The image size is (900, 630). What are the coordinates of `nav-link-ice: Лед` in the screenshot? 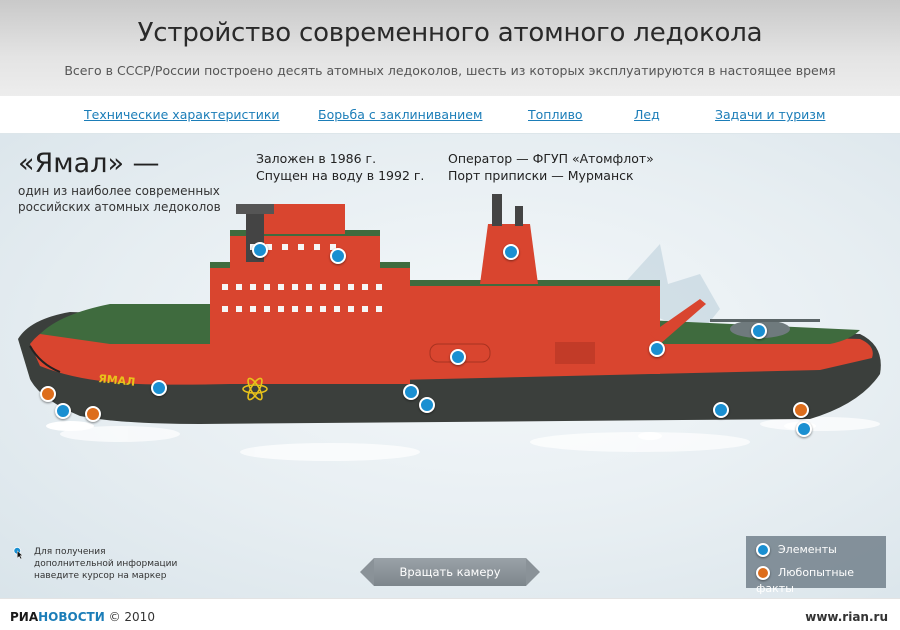 It's located at (647, 114).